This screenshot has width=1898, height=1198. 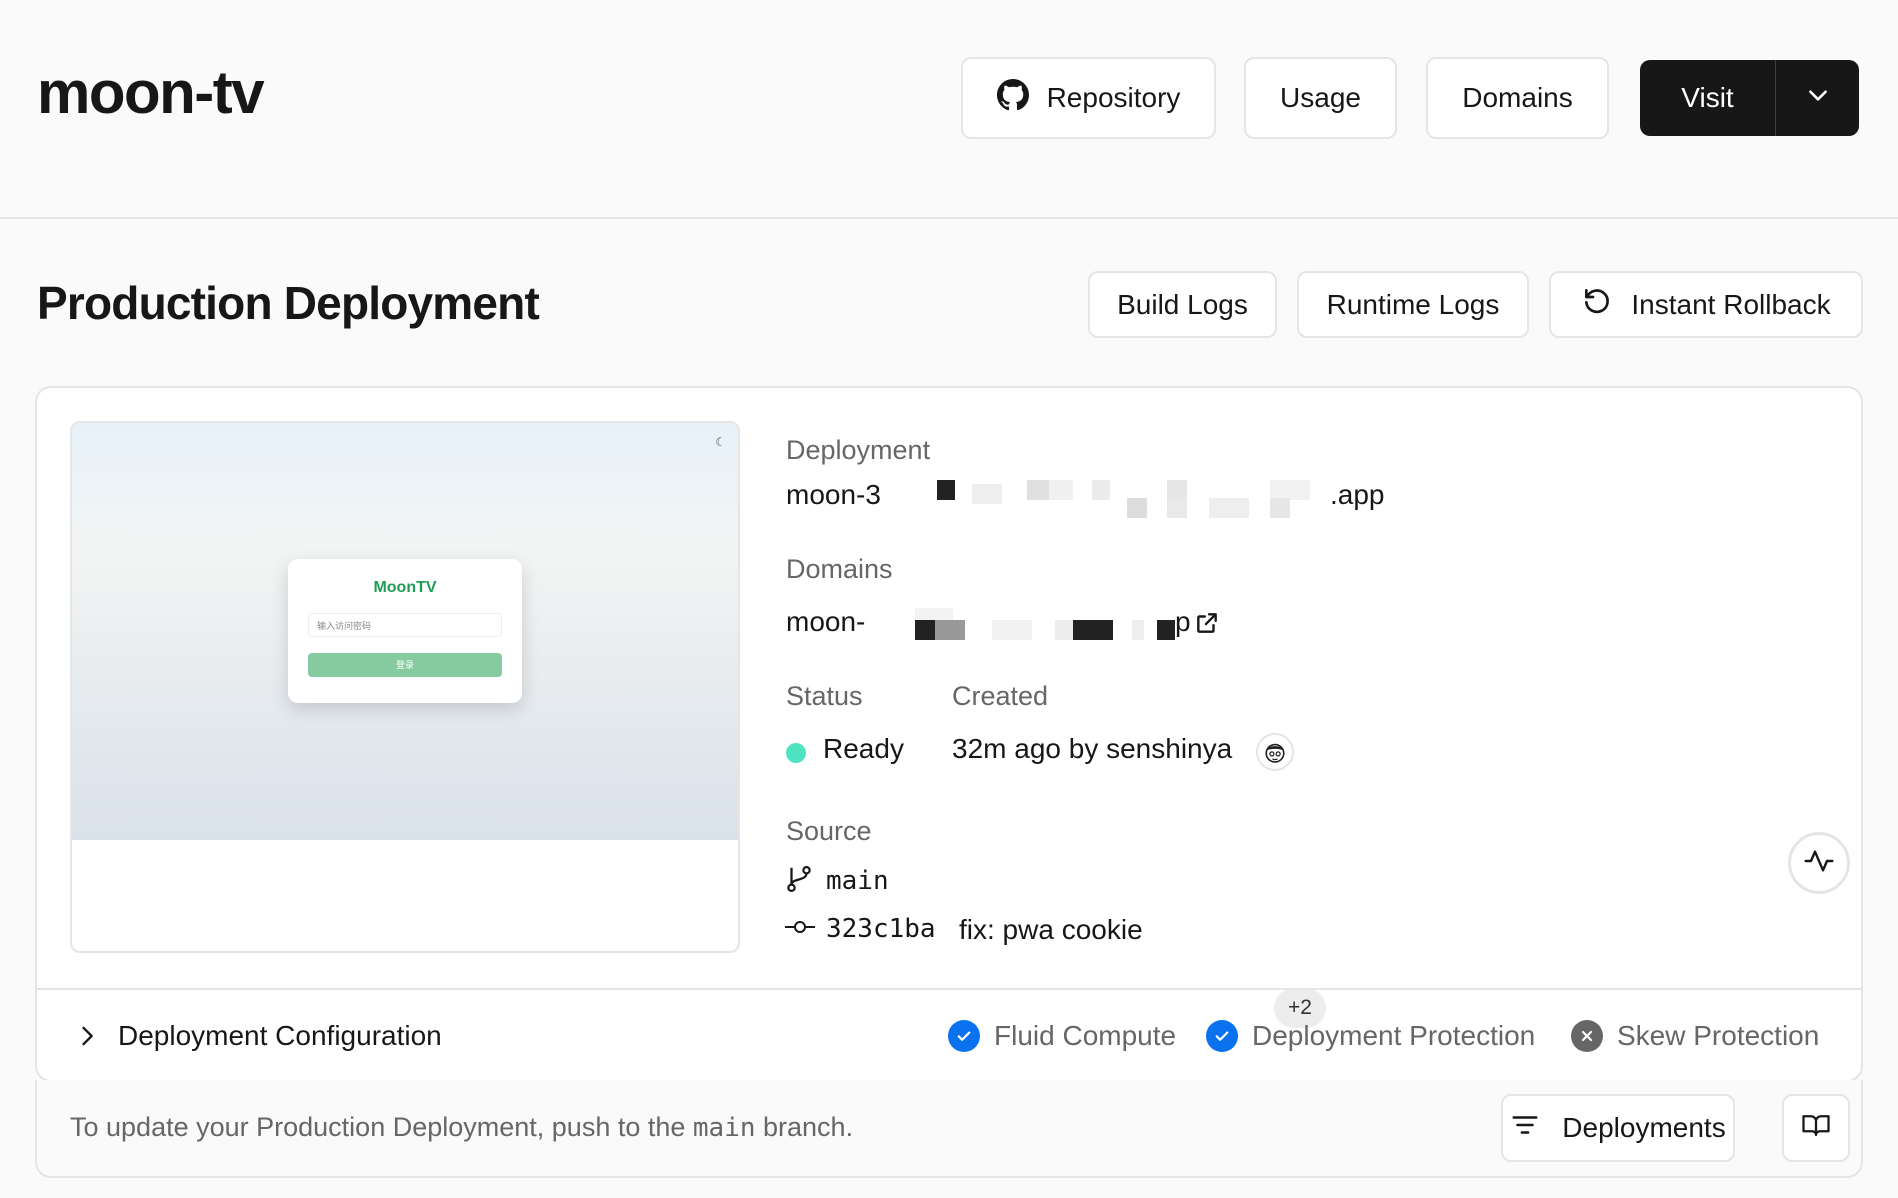 I want to click on build-logs-button: Build Logs, so click(x=1182, y=304).